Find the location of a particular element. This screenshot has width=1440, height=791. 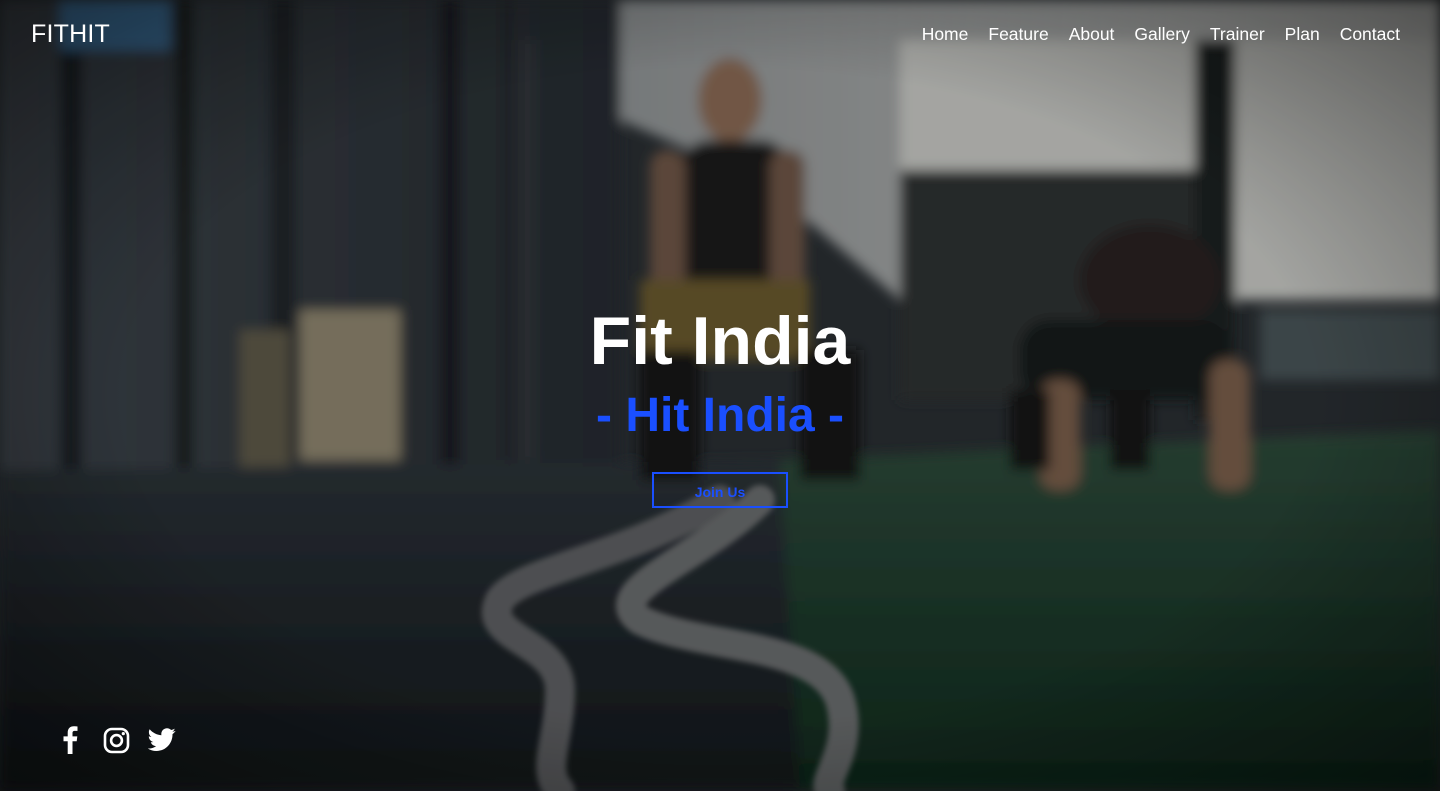

facebook-icon is located at coordinates (70, 740).